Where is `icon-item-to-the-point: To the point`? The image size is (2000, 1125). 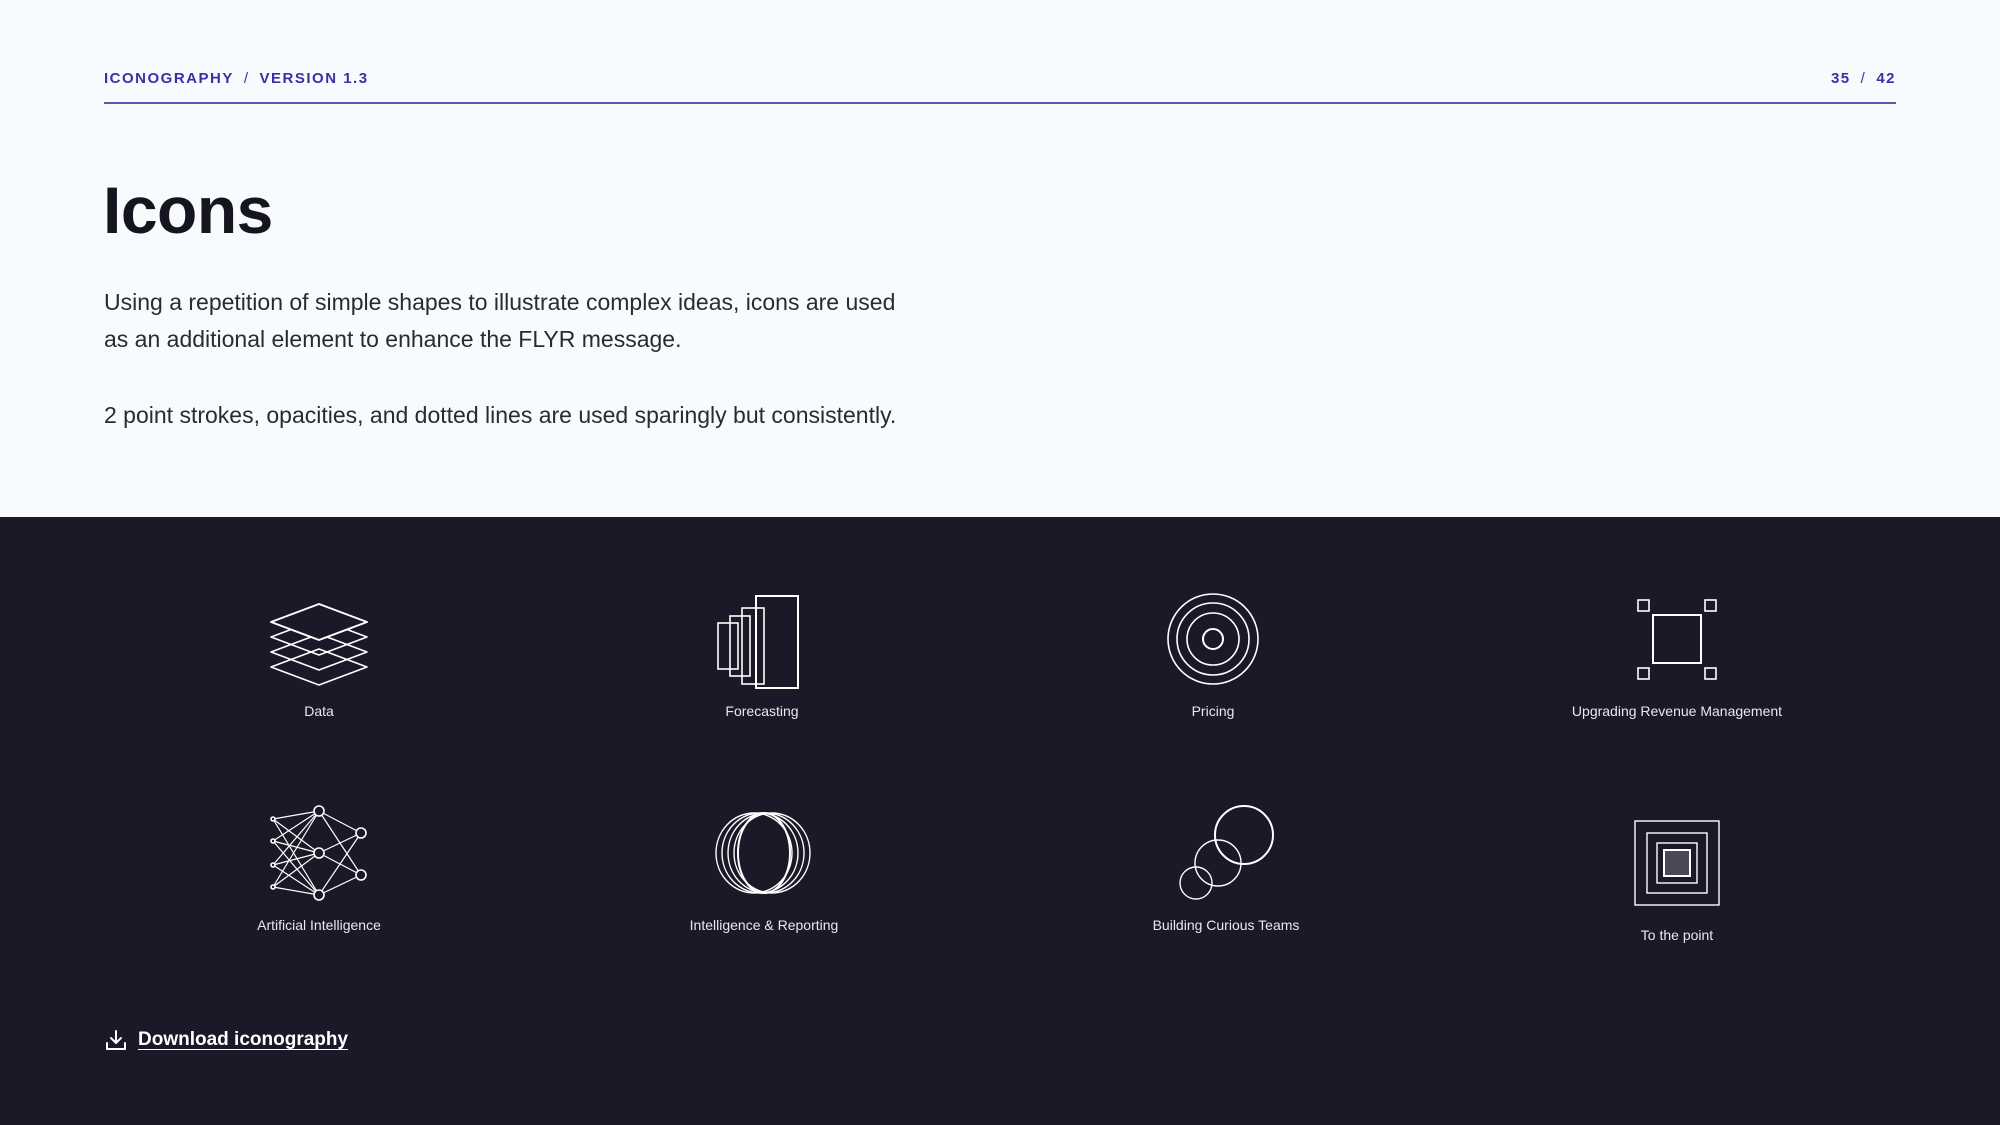
icon-item-to-the-point: To the point is located at coordinates (1677, 878).